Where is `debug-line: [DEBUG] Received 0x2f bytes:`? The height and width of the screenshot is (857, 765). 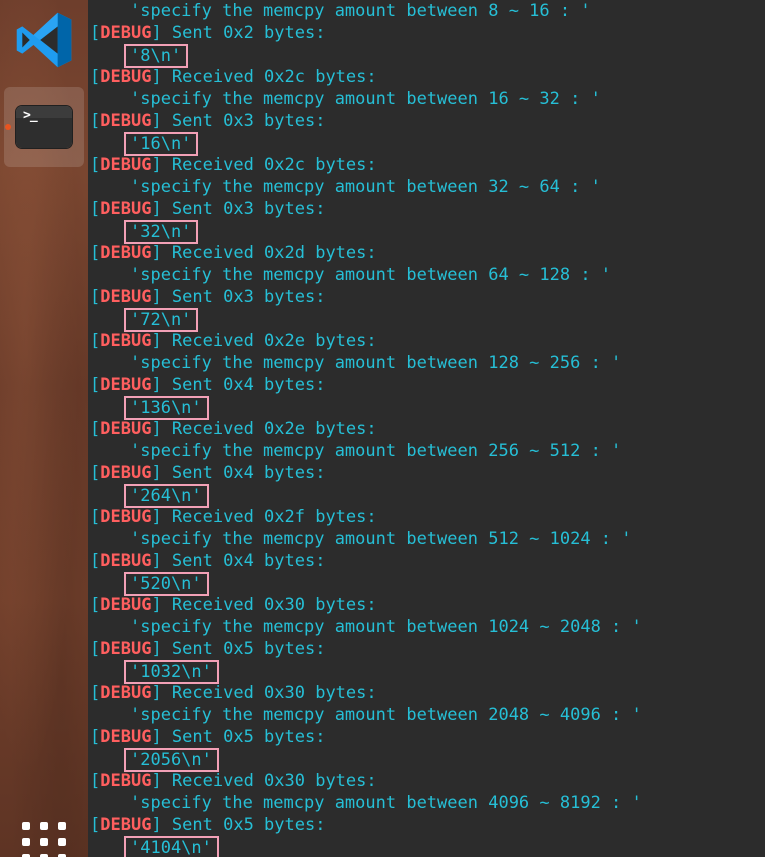
debug-line: [DEBUG] Received 0x2f bytes: is located at coordinates (233, 517).